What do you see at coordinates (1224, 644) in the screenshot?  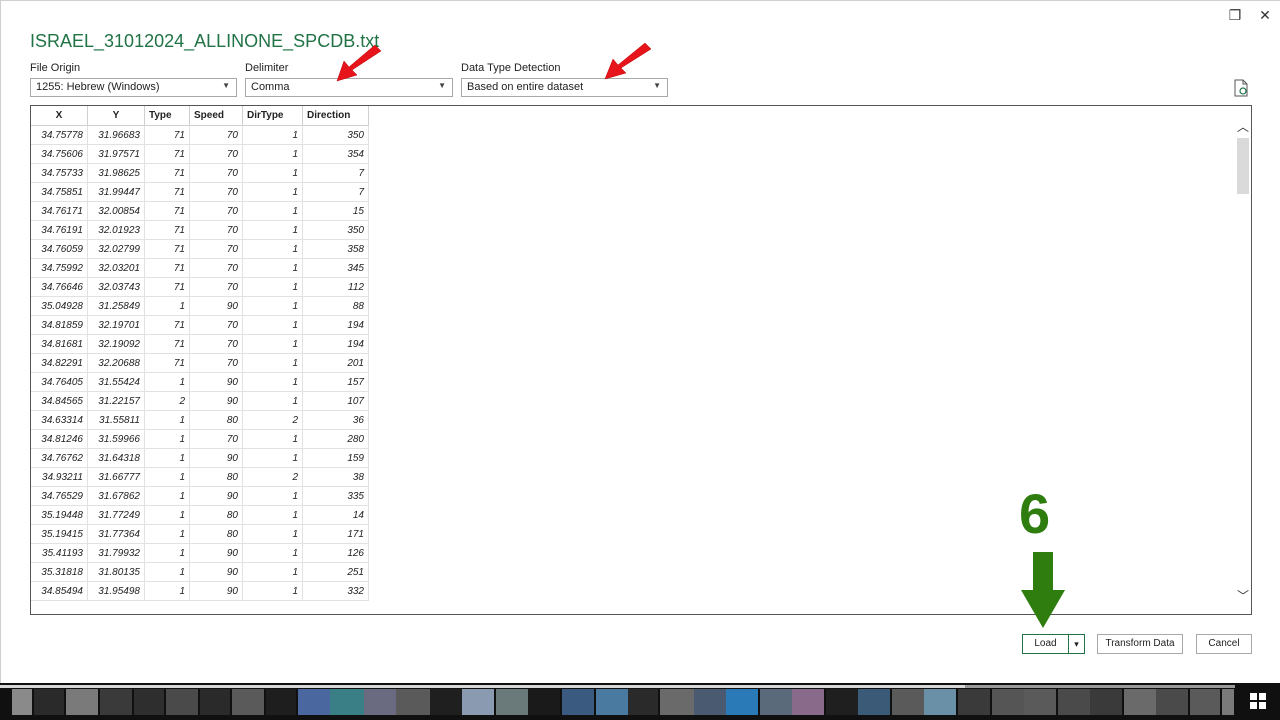 I see `cancel-button: Cancel` at bounding box center [1224, 644].